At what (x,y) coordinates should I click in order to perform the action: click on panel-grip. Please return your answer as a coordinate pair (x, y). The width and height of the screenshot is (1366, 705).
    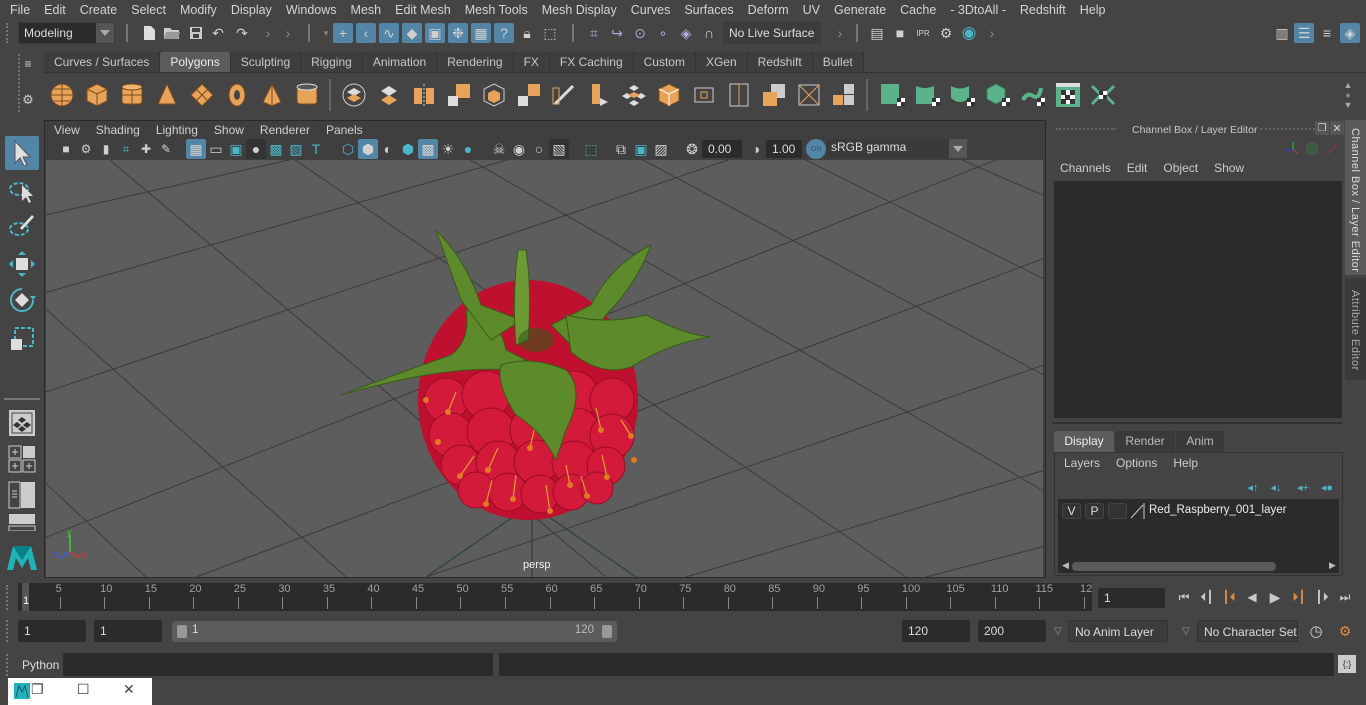
    Looking at the image, I should click on (1287, 129).